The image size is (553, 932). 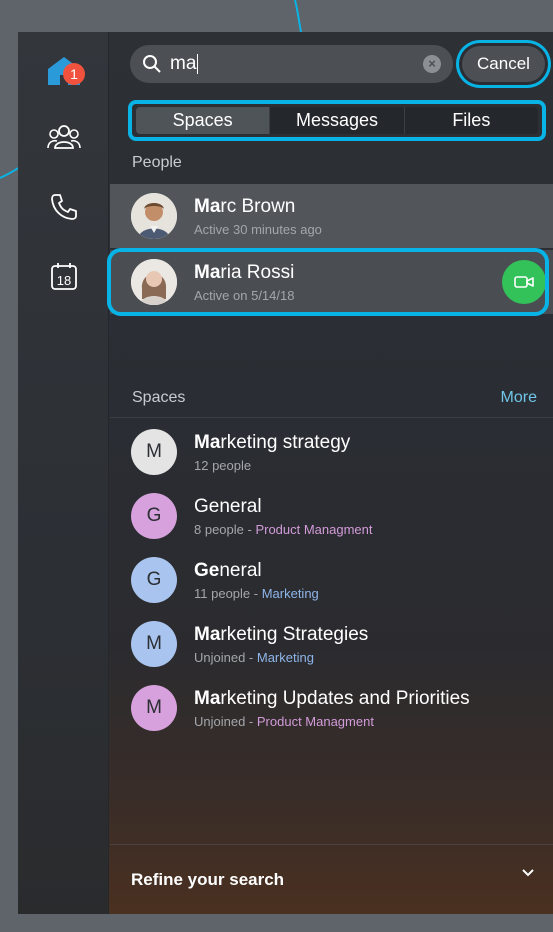 I want to click on calendar-day: 18, so click(x=63, y=280).